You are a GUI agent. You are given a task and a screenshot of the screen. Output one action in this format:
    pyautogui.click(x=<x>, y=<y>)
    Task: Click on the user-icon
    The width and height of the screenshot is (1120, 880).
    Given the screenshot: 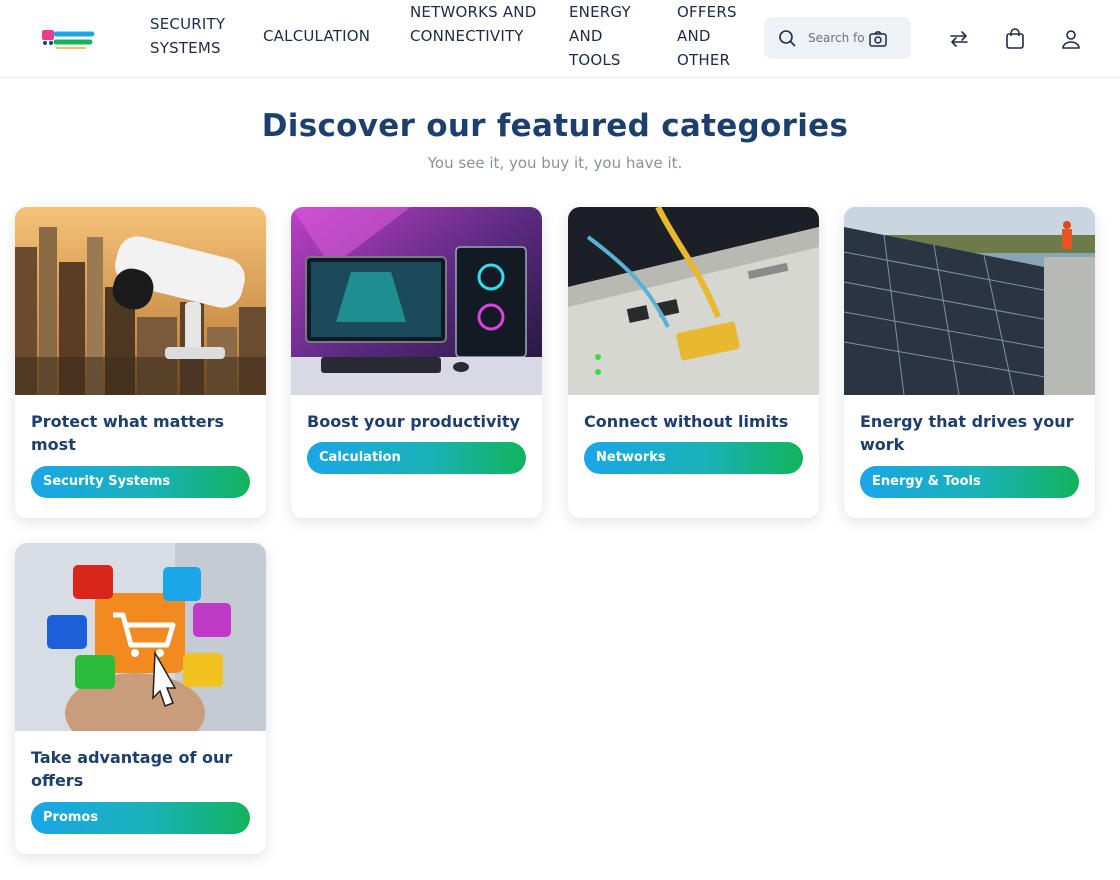 What is the action you would take?
    pyautogui.click(x=1071, y=39)
    